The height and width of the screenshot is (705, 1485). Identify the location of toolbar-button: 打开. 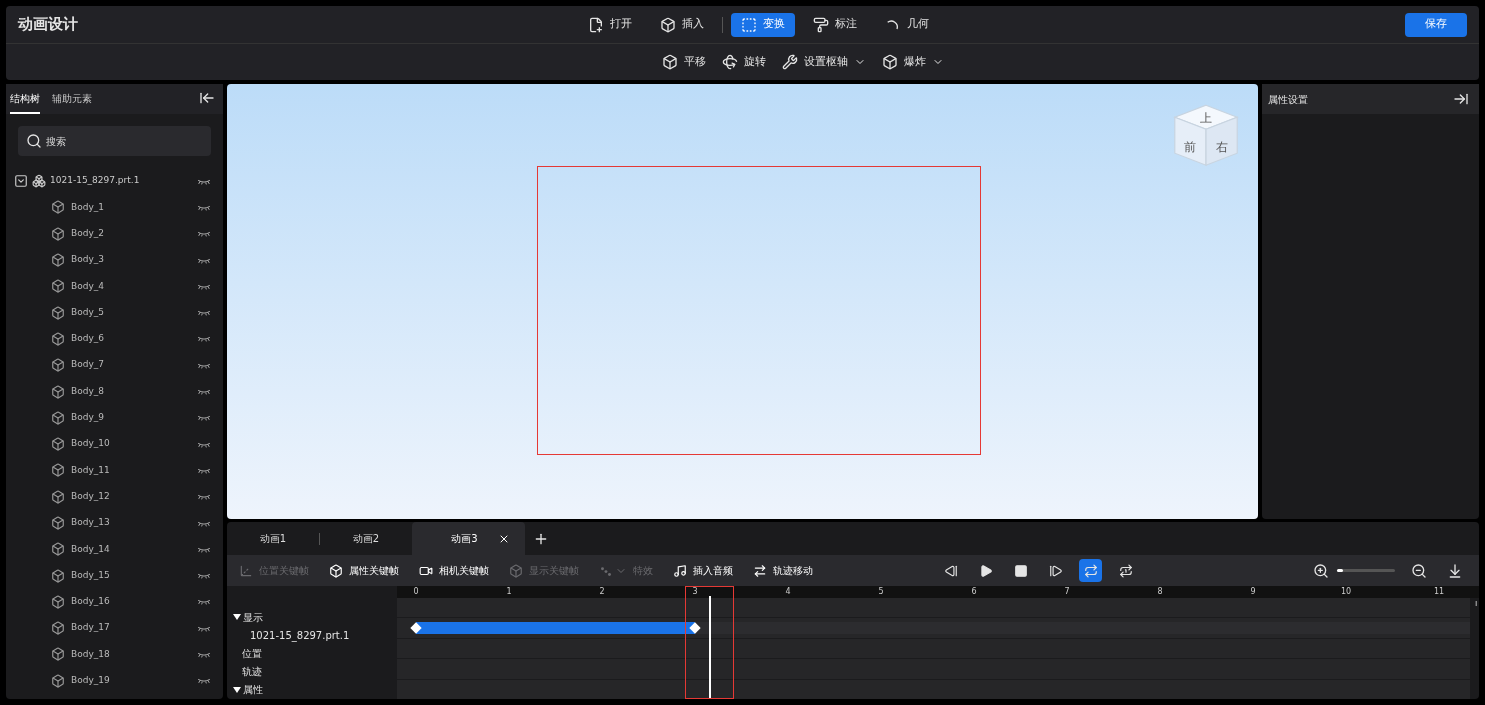
(610, 24).